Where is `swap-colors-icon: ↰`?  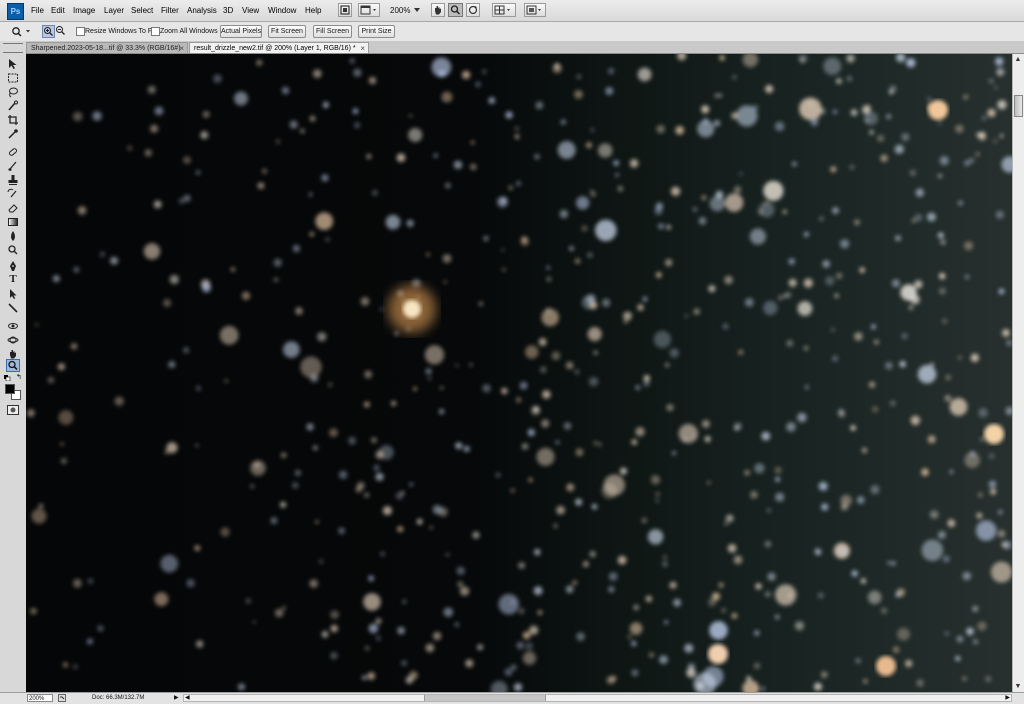
swap-colors-icon: ↰ is located at coordinates (20, 377).